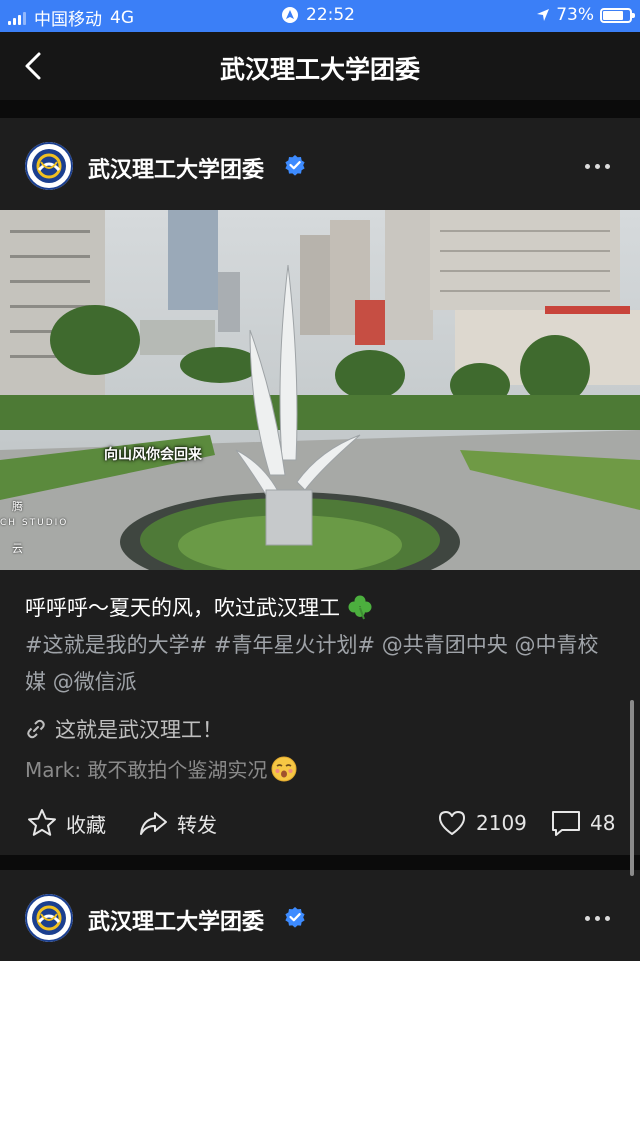 The width and height of the screenshot is (640, 1138). I want to click on hashtag-link: #这就是我的大学#, so click(116, 645).